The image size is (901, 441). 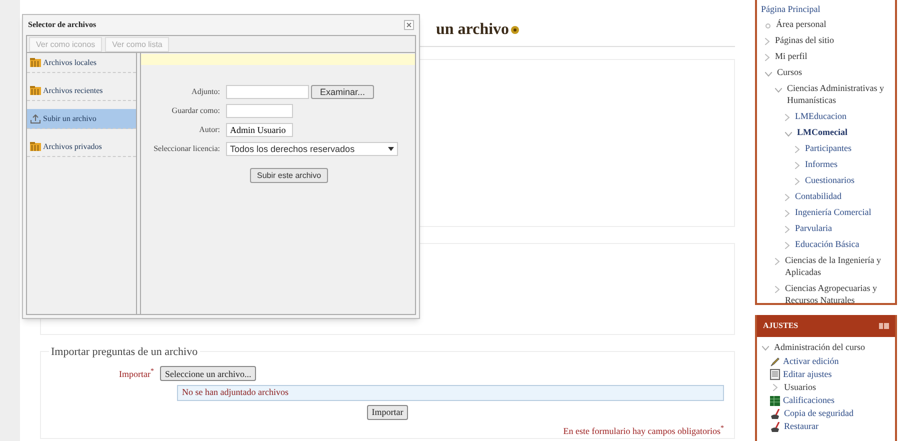 What do you see at coordinates (289, 175) in the screenshot?
I see `upload-button: Subir este archivo` at bounding box center [289, 175].